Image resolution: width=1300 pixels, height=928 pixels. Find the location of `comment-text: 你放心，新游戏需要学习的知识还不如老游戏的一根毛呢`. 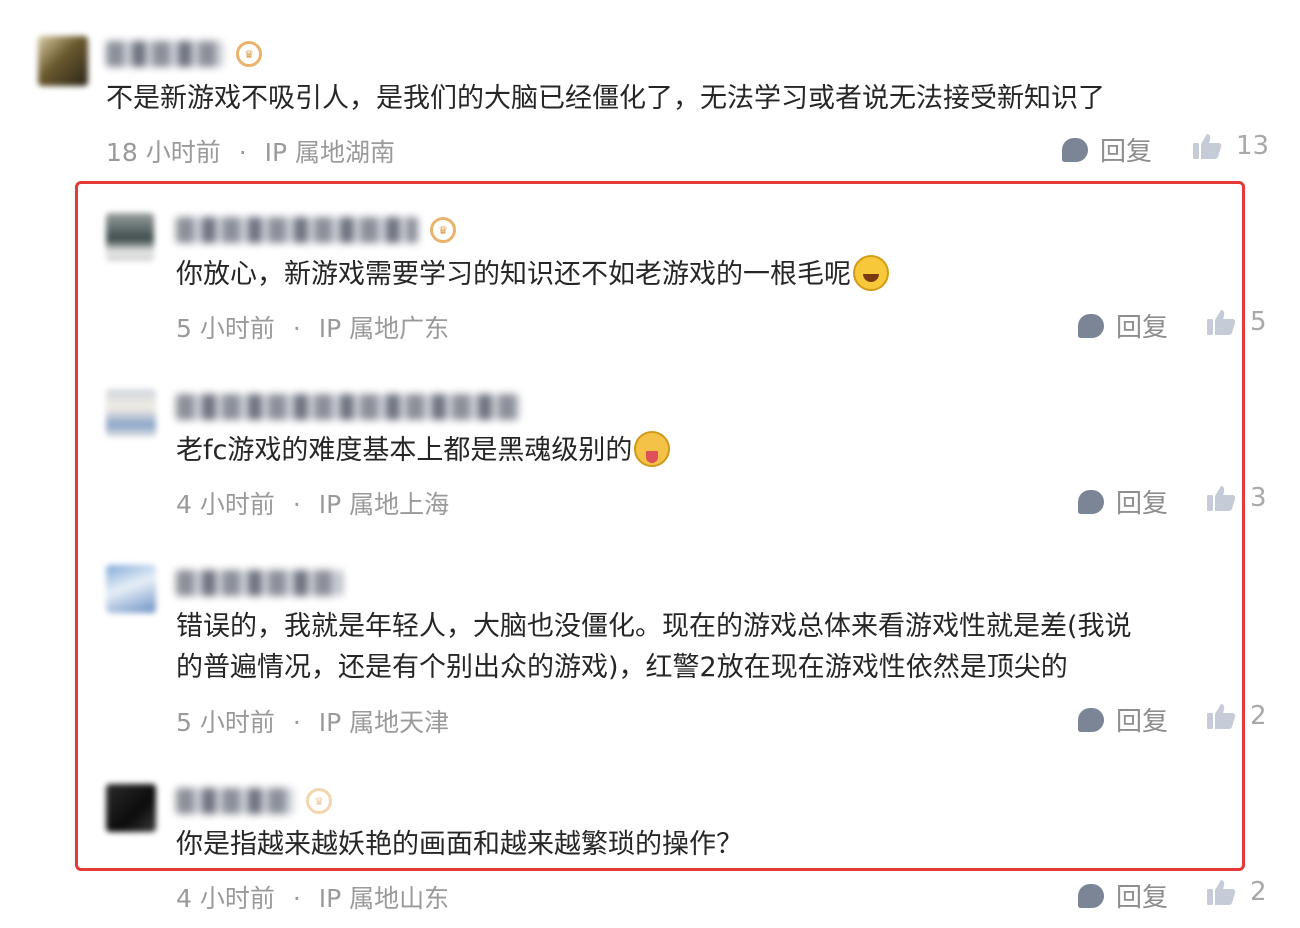

comment-text: 你放心，新游戏需要学习的知识还不如老游戏的一根毛呢 is located at coordinates (532, 275).